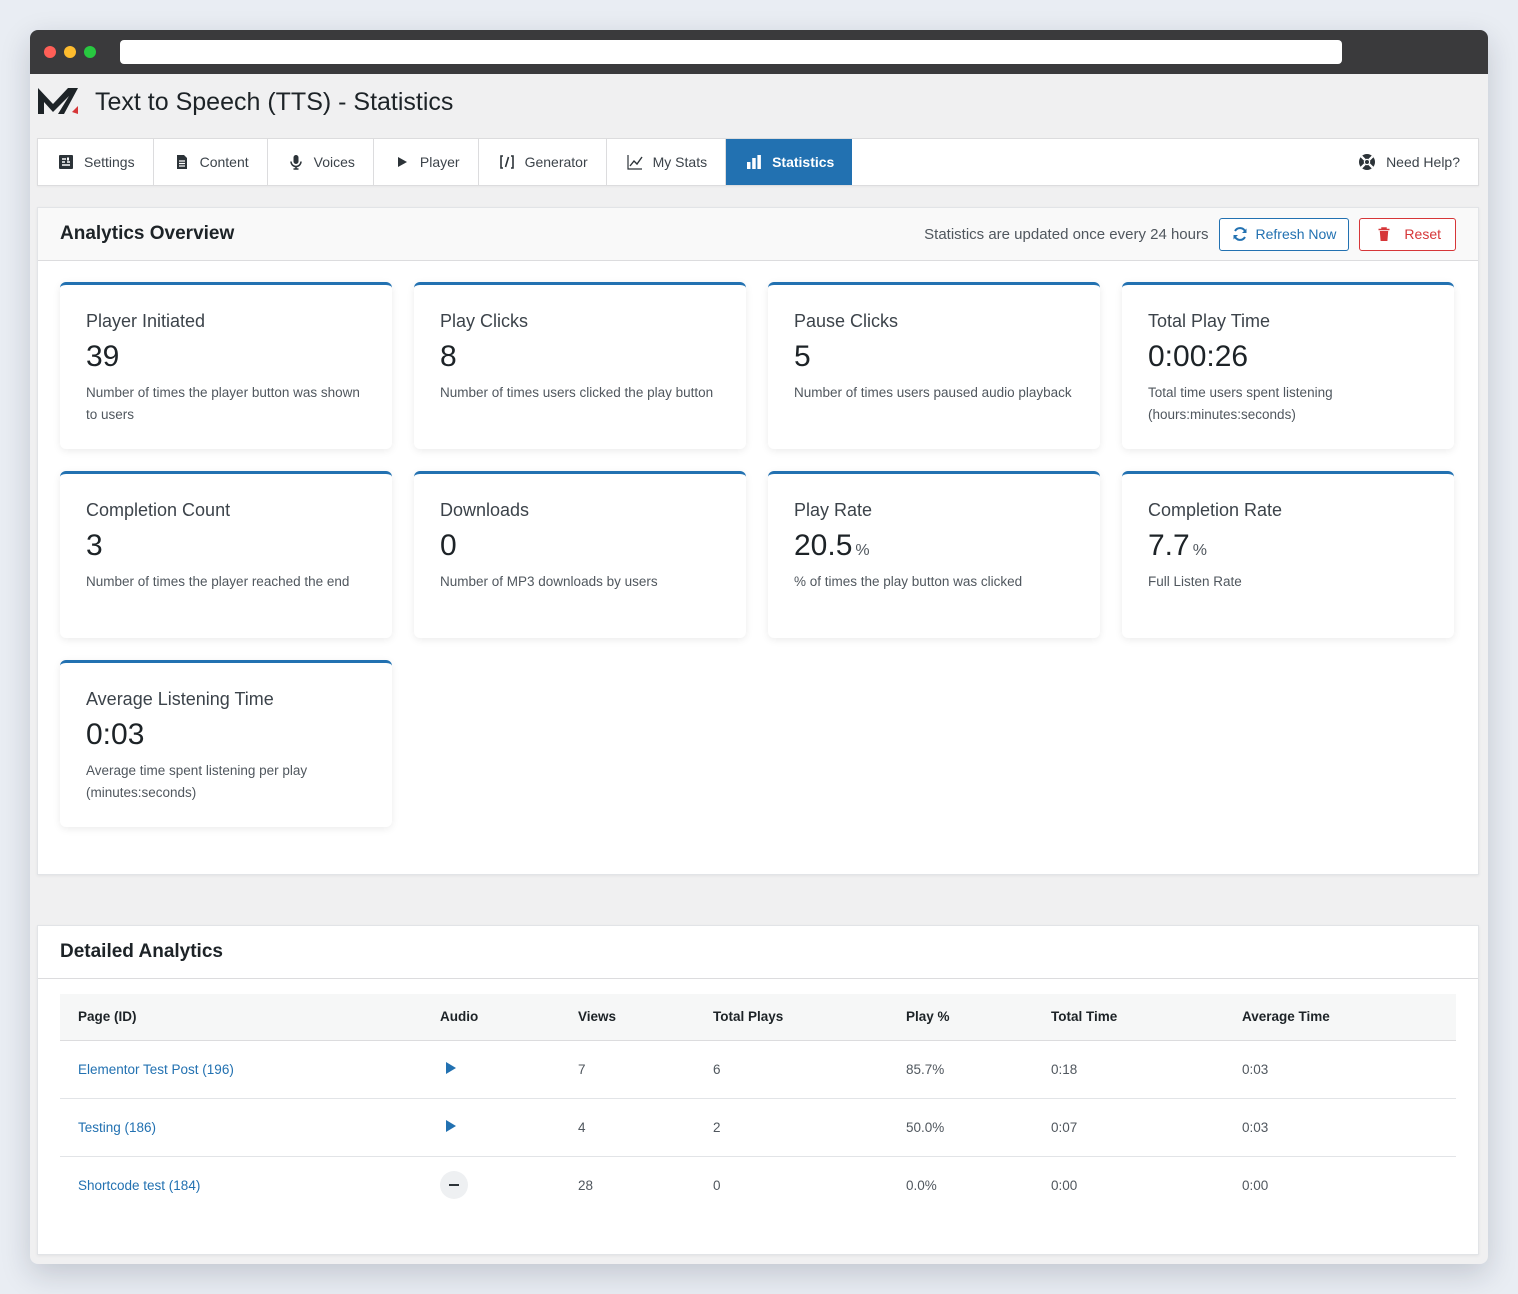  I want to click on table-row: Testing (186) 4 2 50.0% 0:07 0:03, so click(758, 1127).